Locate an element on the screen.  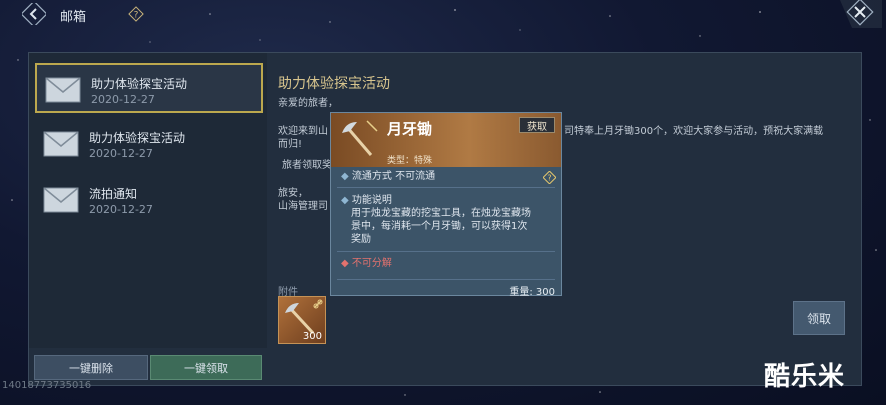
mail-content-title: 助力体验探宝活动 is located at coordinates (334, 84).